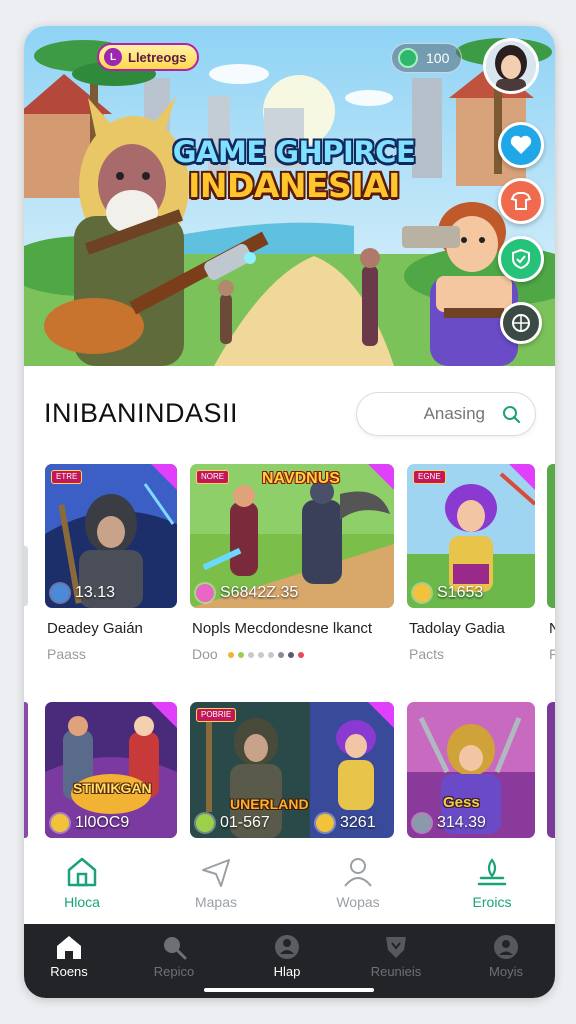 This screenshot has width=576, height=1024. What do you see at coordinates (438, 58) in the screenshot?
I see `coin-count: 100` at bounding box center [438, 58].